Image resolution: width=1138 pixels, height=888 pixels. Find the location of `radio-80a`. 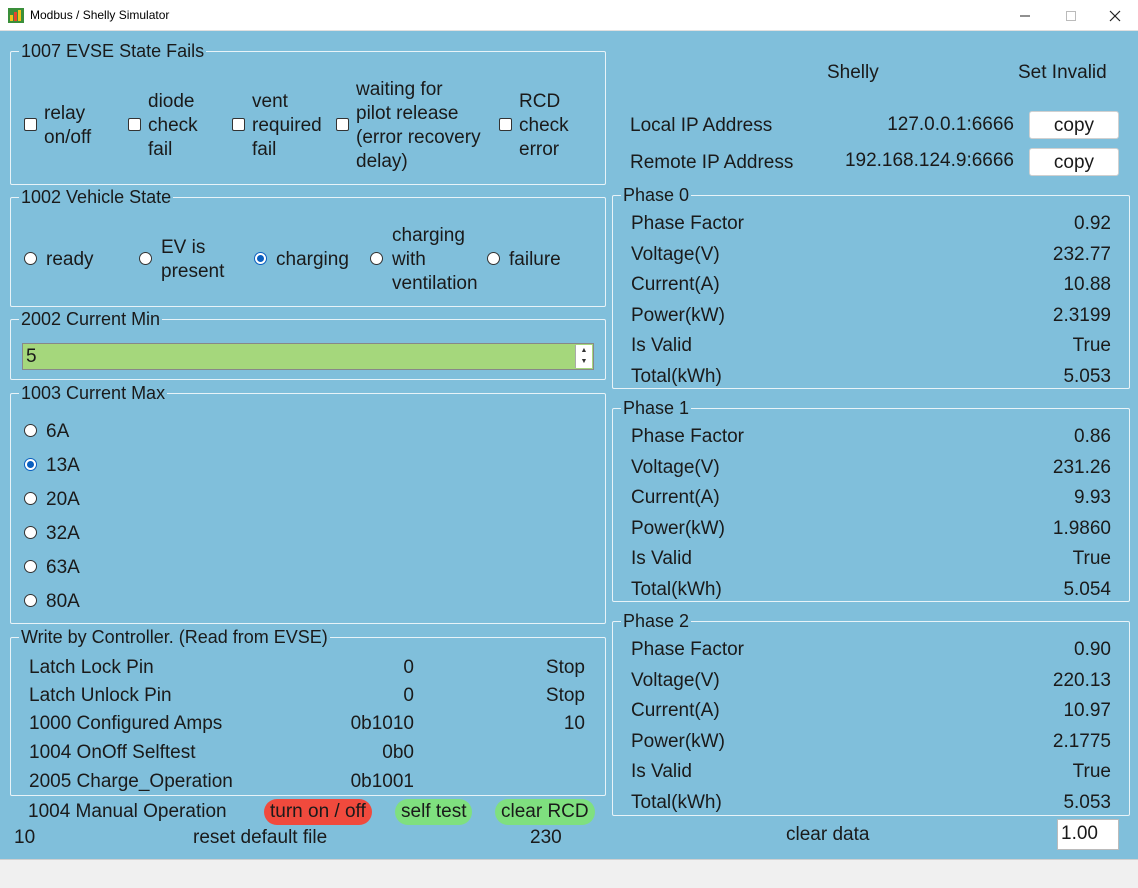

radio-80a is located at coordinates (30, 600).